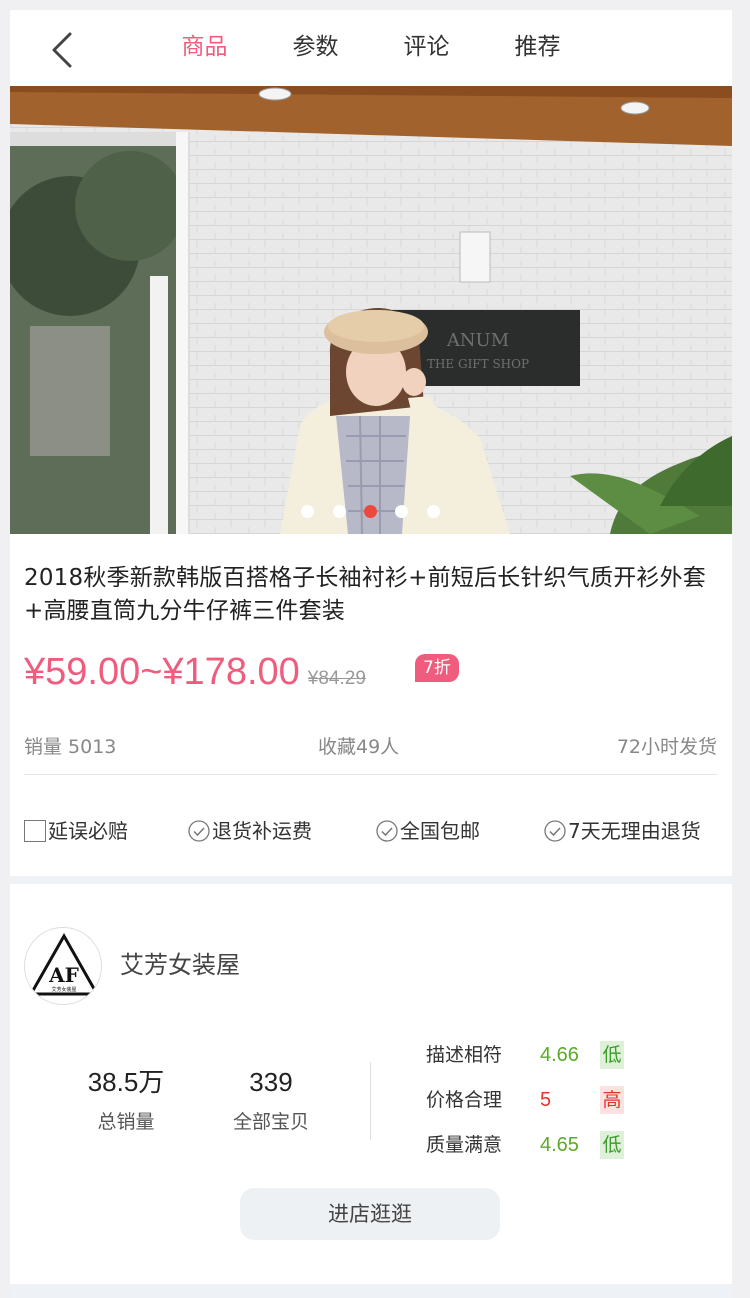  Describe the element at coordinates (126, 1082) in the screenshot. I see `total-sales-value: 38.5万` at that location.